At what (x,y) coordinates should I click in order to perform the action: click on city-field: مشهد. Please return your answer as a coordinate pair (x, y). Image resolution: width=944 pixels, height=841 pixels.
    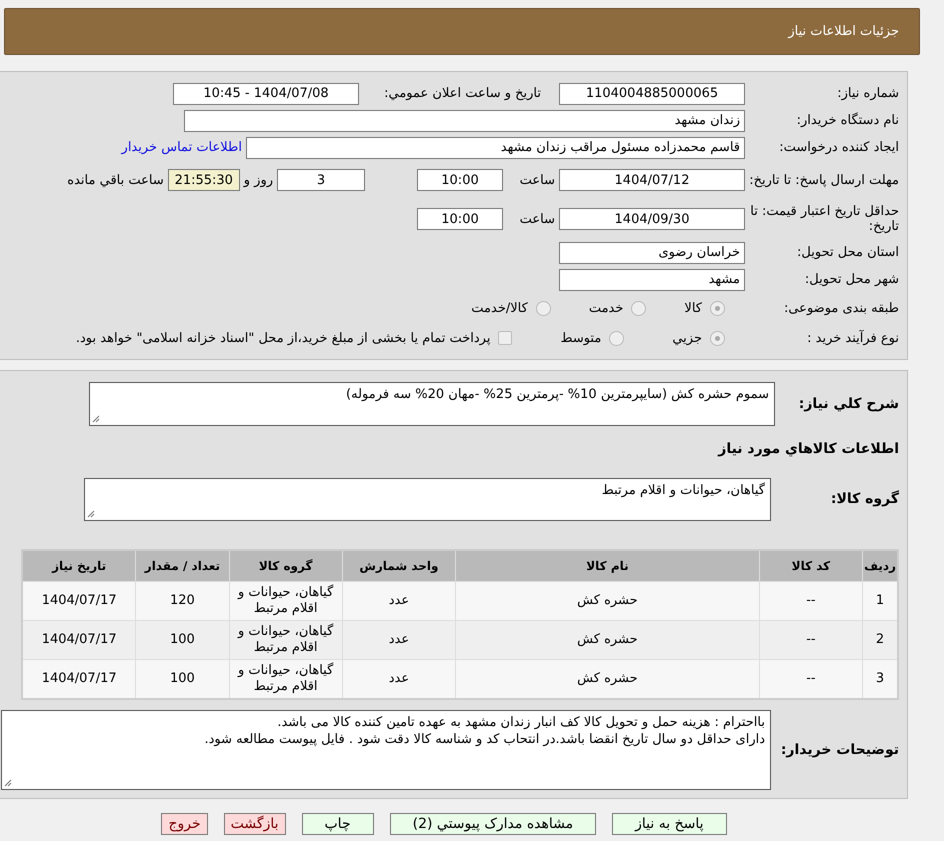
    Looking at the image, I should click on (652, 279).